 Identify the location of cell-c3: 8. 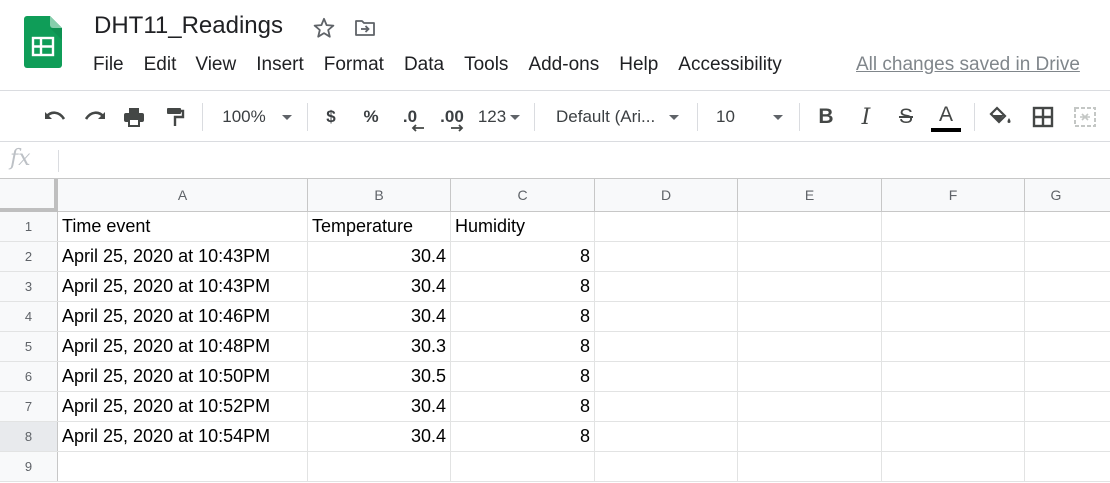
(523, 286).